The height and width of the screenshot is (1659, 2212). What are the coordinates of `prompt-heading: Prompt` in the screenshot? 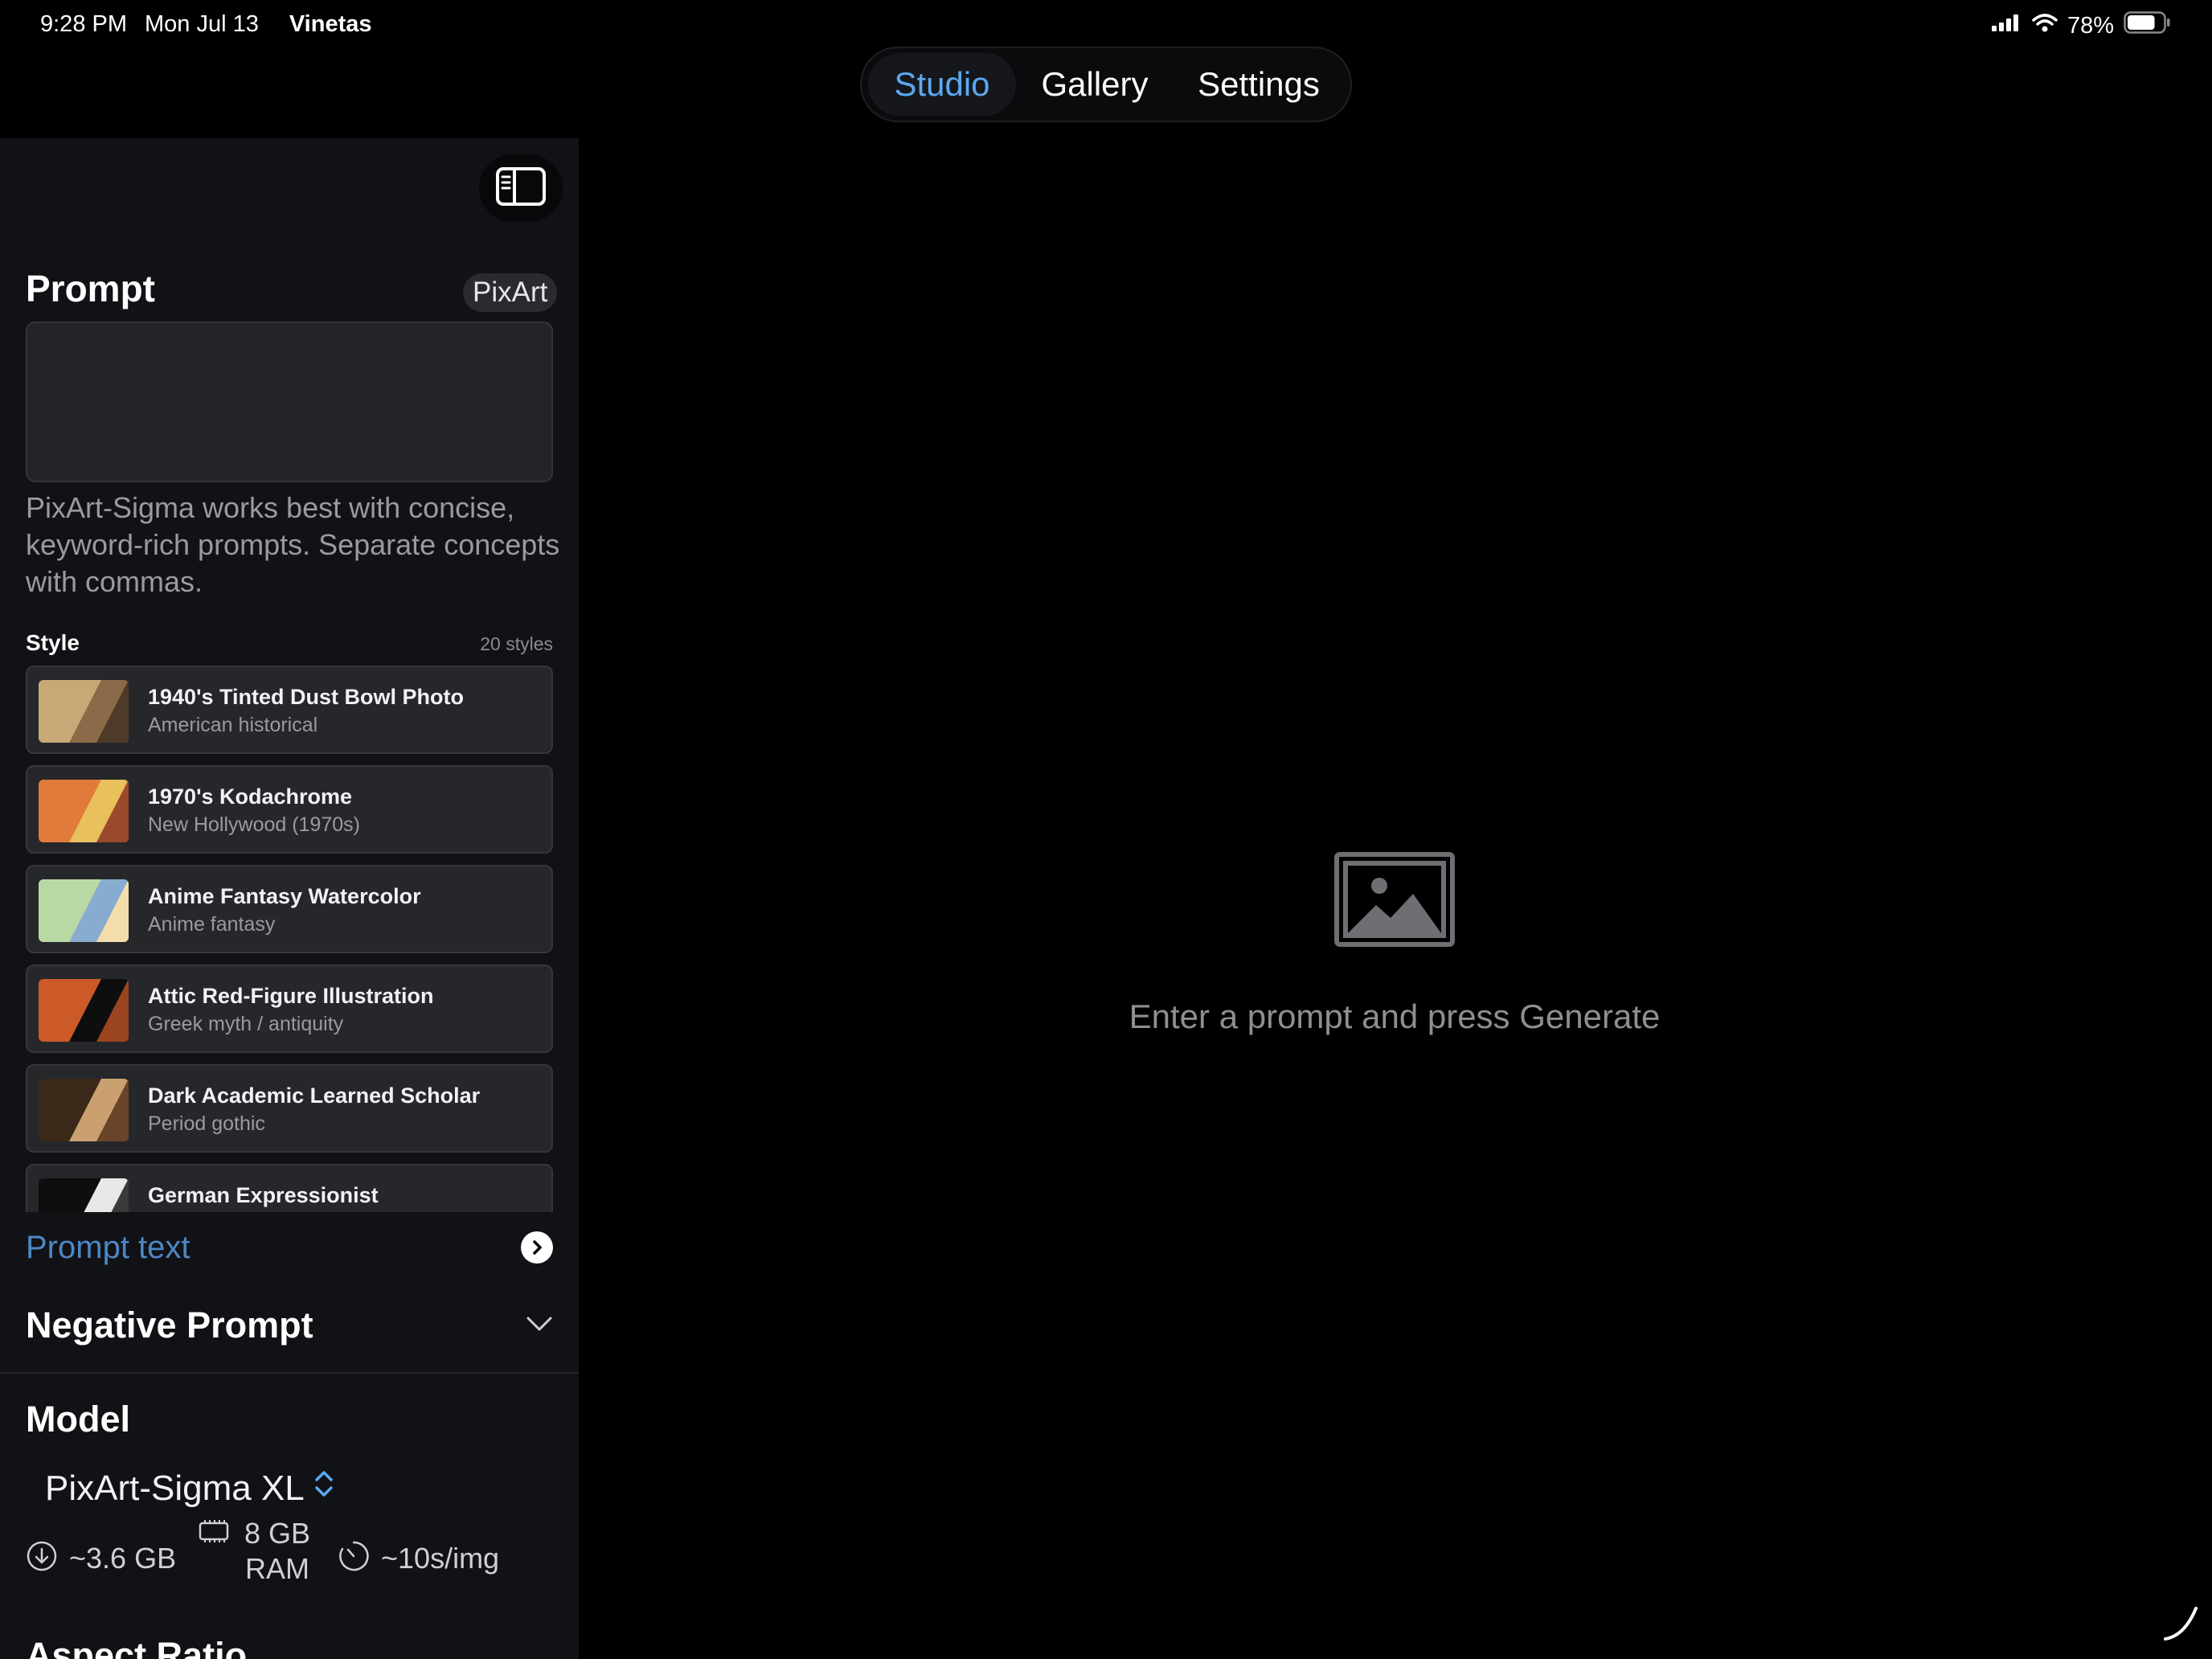 It's located at (90, 288).